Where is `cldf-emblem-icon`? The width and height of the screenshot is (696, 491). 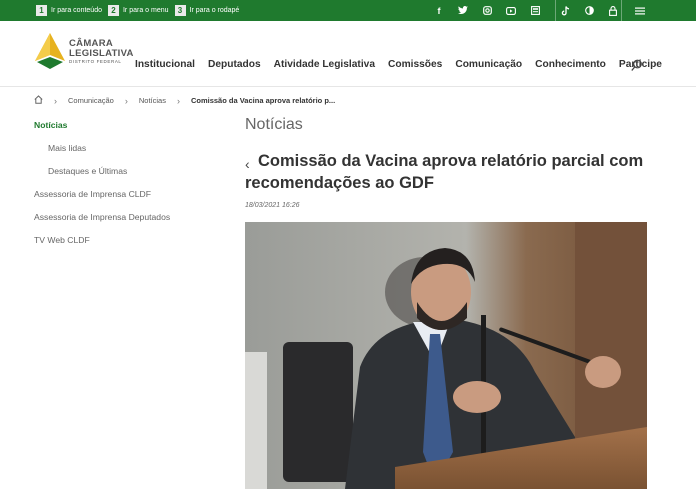 cldf-emblem-icon is located at coordinates (50, 51).